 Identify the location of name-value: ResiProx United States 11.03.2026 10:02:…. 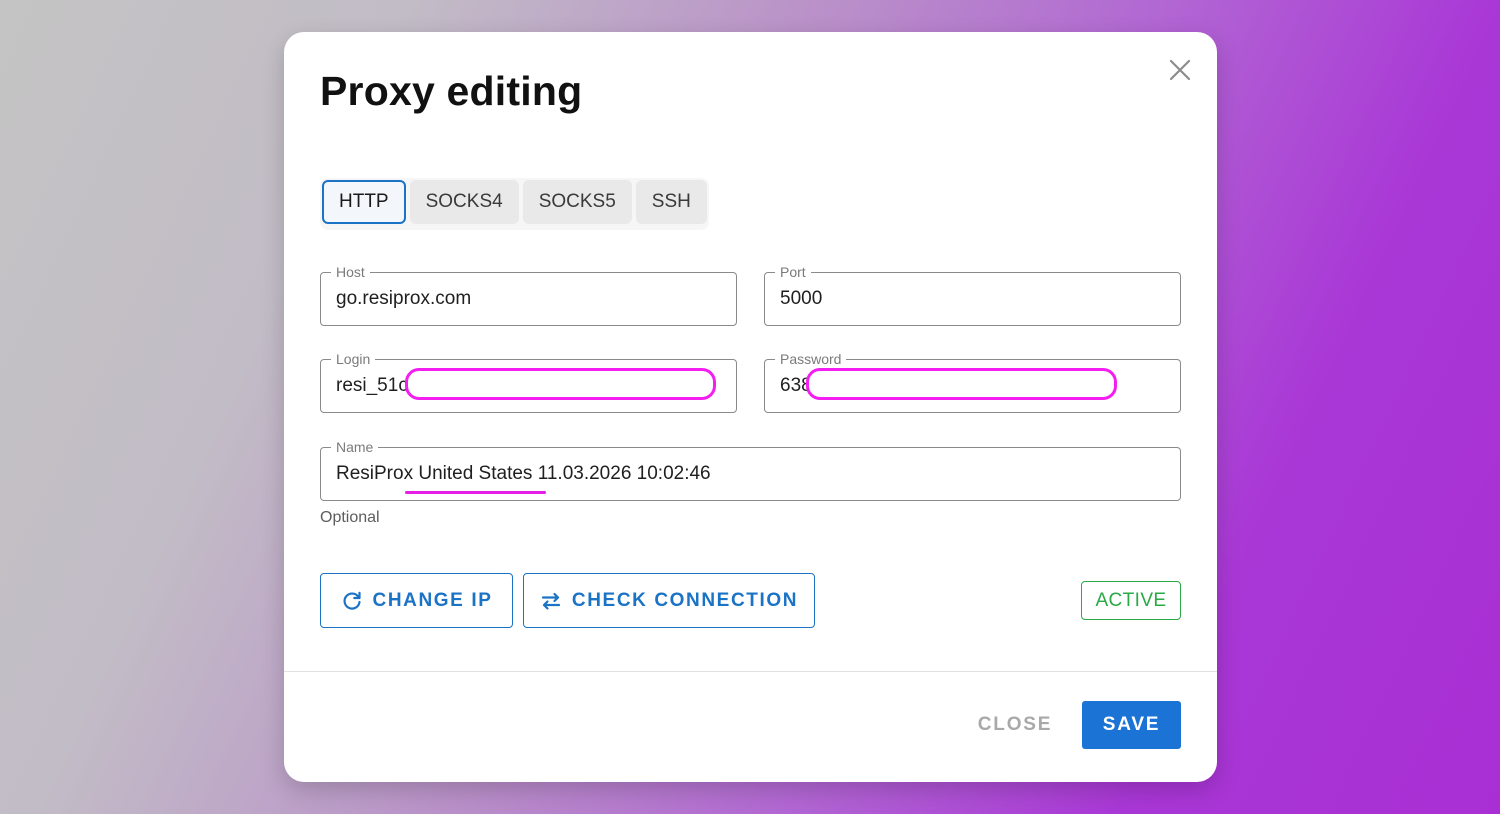
(523, 473).